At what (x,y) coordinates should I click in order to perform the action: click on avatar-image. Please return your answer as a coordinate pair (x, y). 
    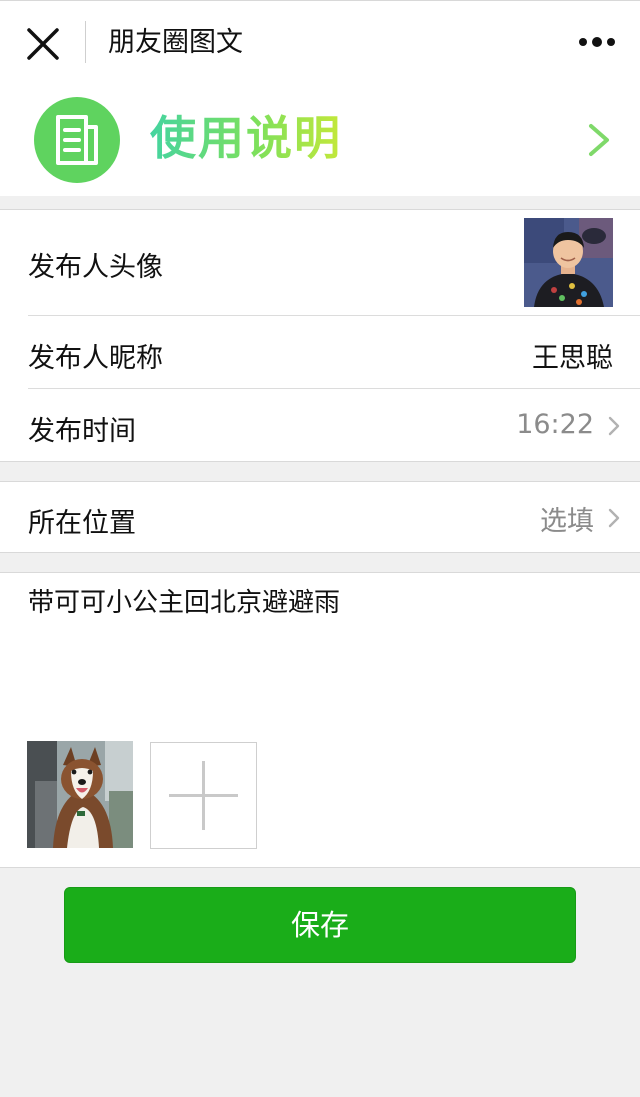
    Looking at the image, I should click on (568, 262).